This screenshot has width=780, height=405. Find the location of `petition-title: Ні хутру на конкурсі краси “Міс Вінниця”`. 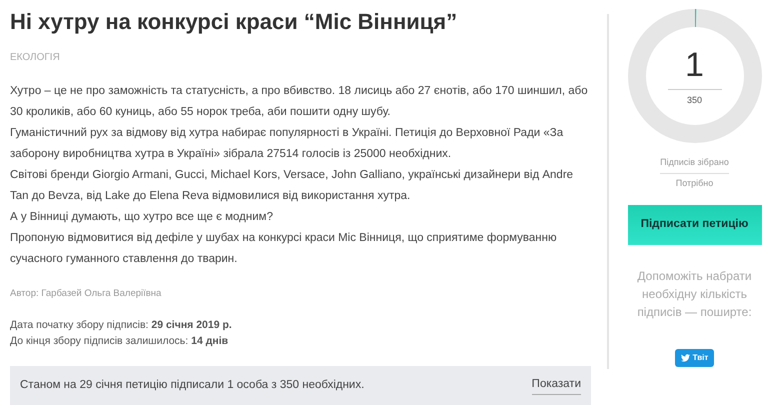

petition-title: Ні хутру на конкурсі краси “Міс Вінниця” is located at coordinates (234, 22).